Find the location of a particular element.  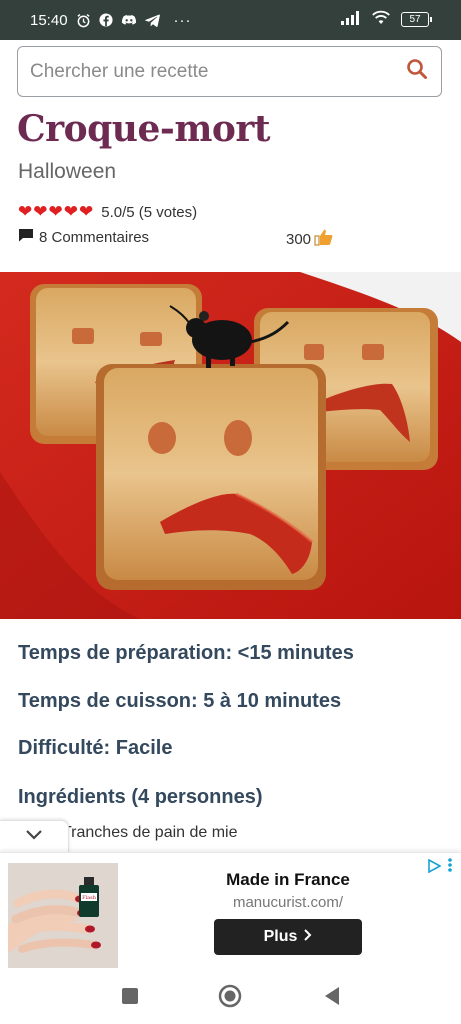

chevron-down-icon is located at coordinates (34, 837).